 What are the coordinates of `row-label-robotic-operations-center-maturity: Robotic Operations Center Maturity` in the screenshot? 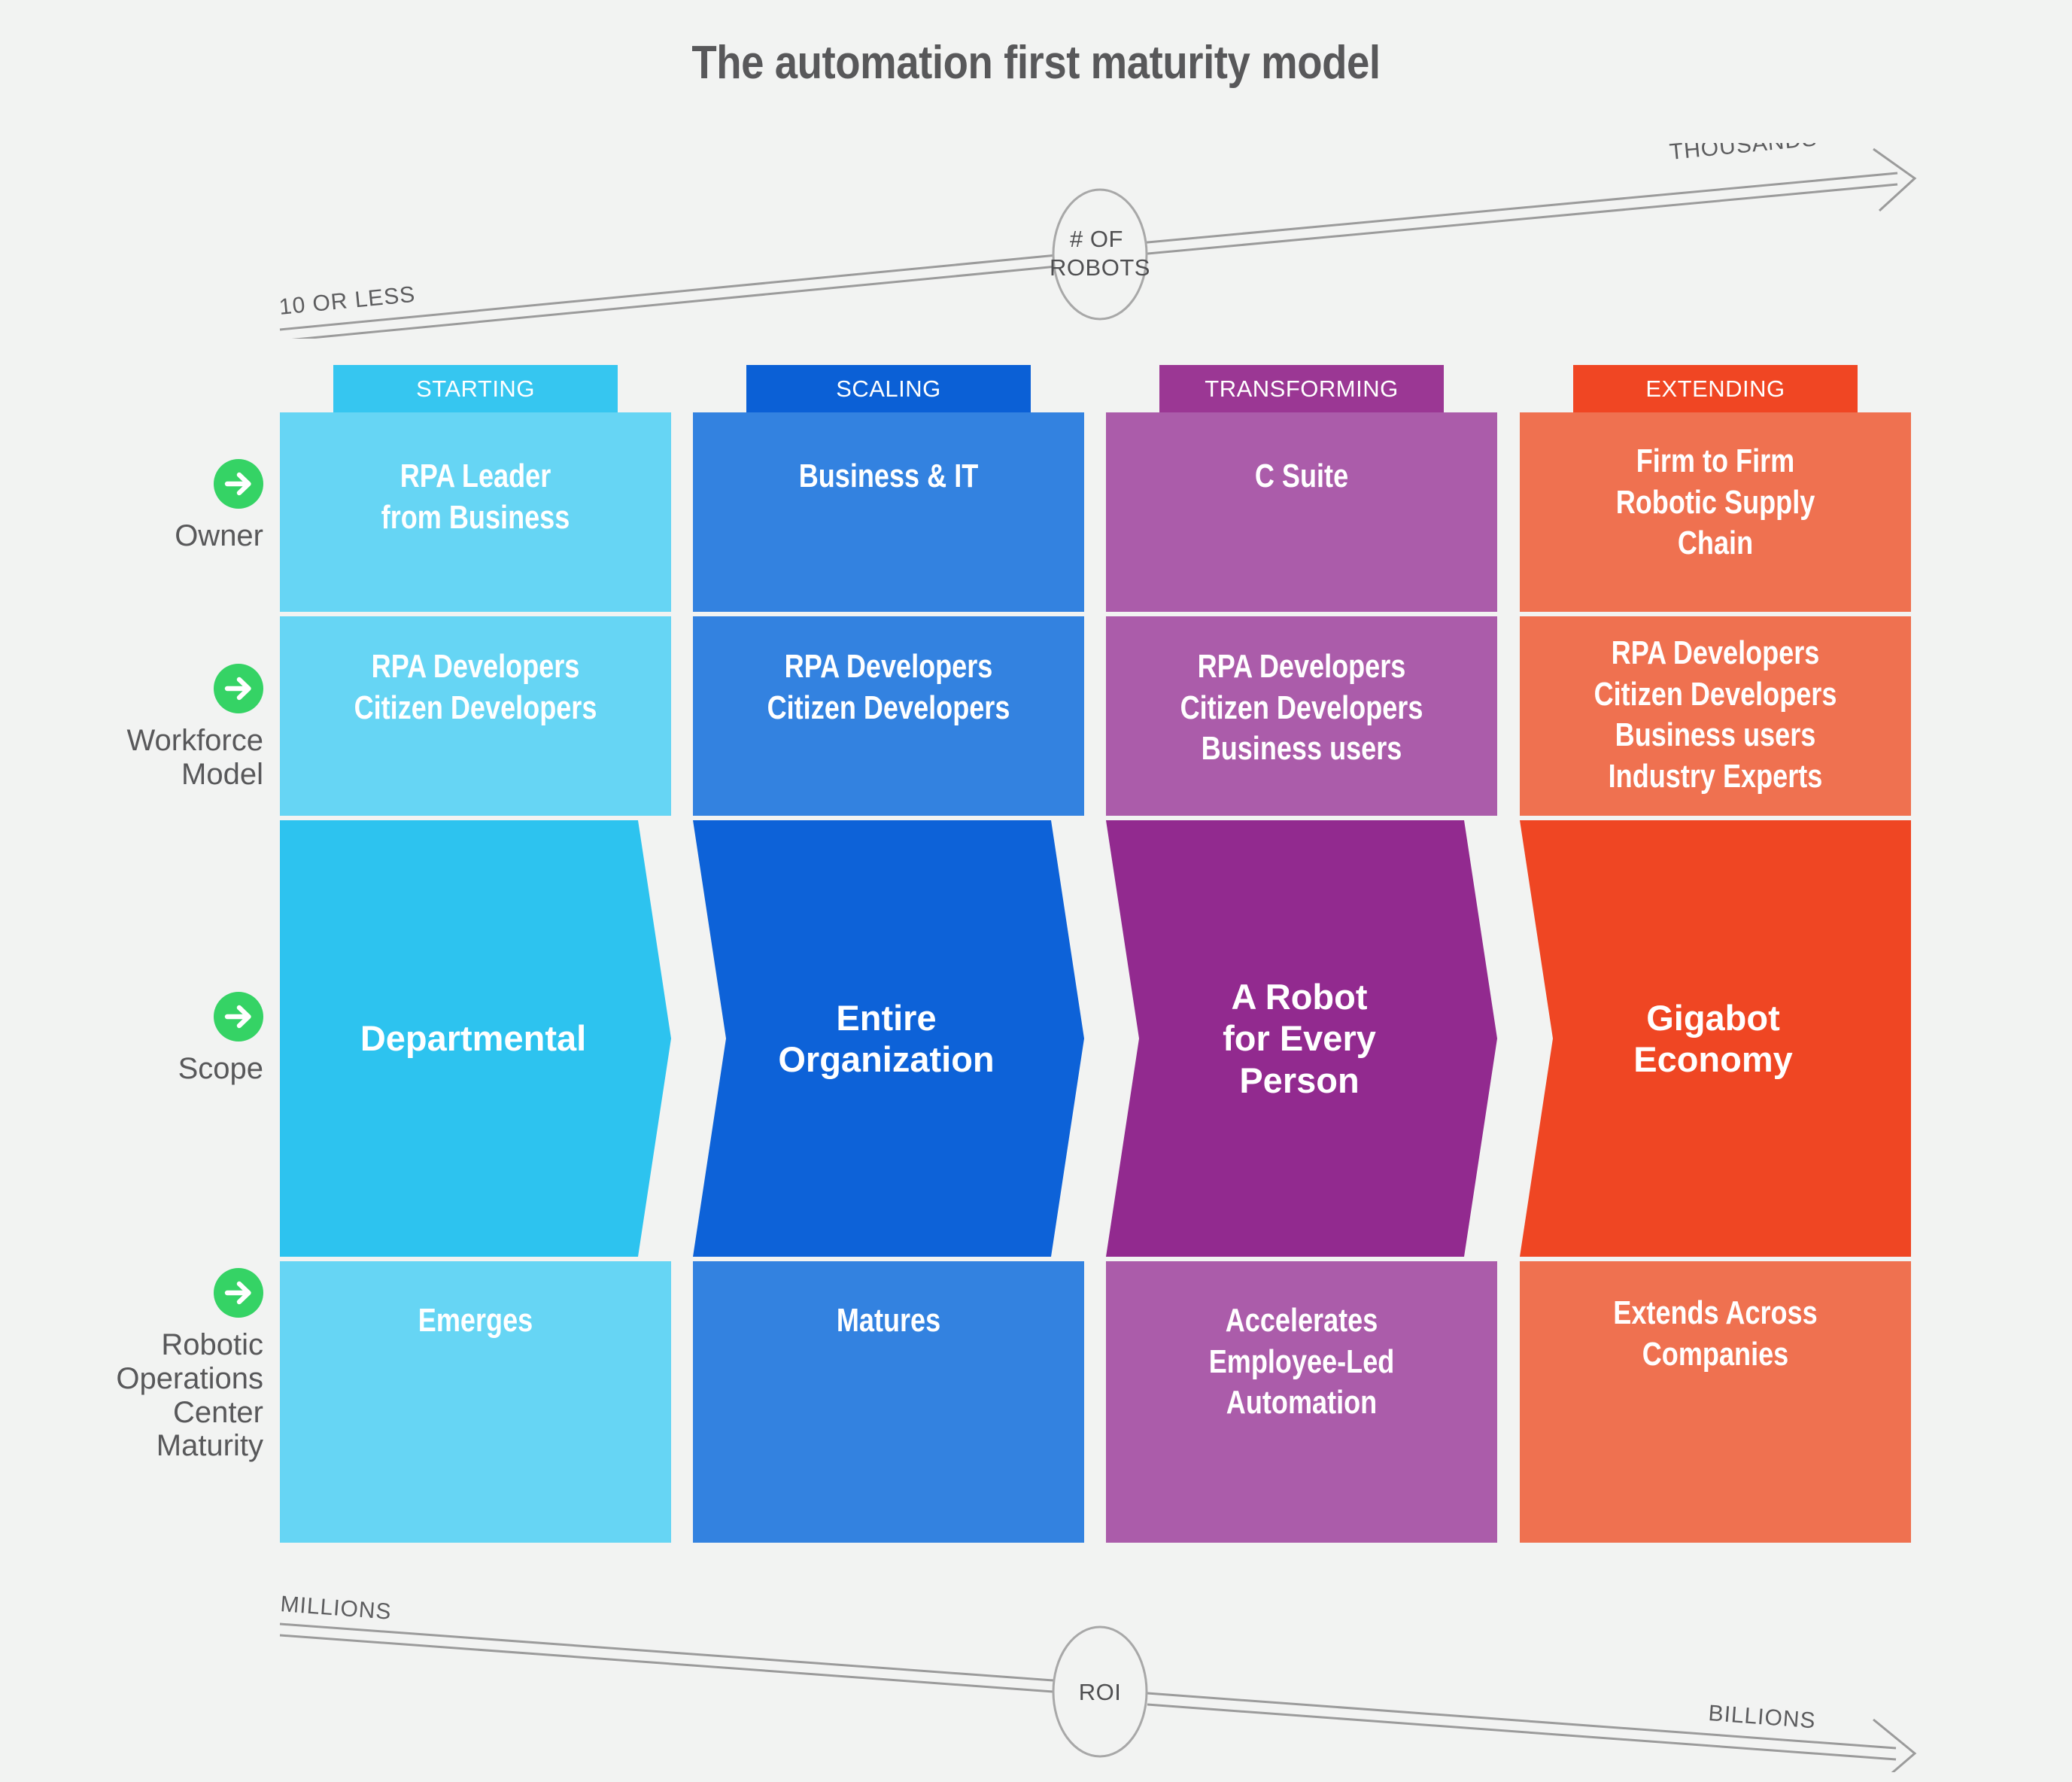 It's located at (154, 1365).